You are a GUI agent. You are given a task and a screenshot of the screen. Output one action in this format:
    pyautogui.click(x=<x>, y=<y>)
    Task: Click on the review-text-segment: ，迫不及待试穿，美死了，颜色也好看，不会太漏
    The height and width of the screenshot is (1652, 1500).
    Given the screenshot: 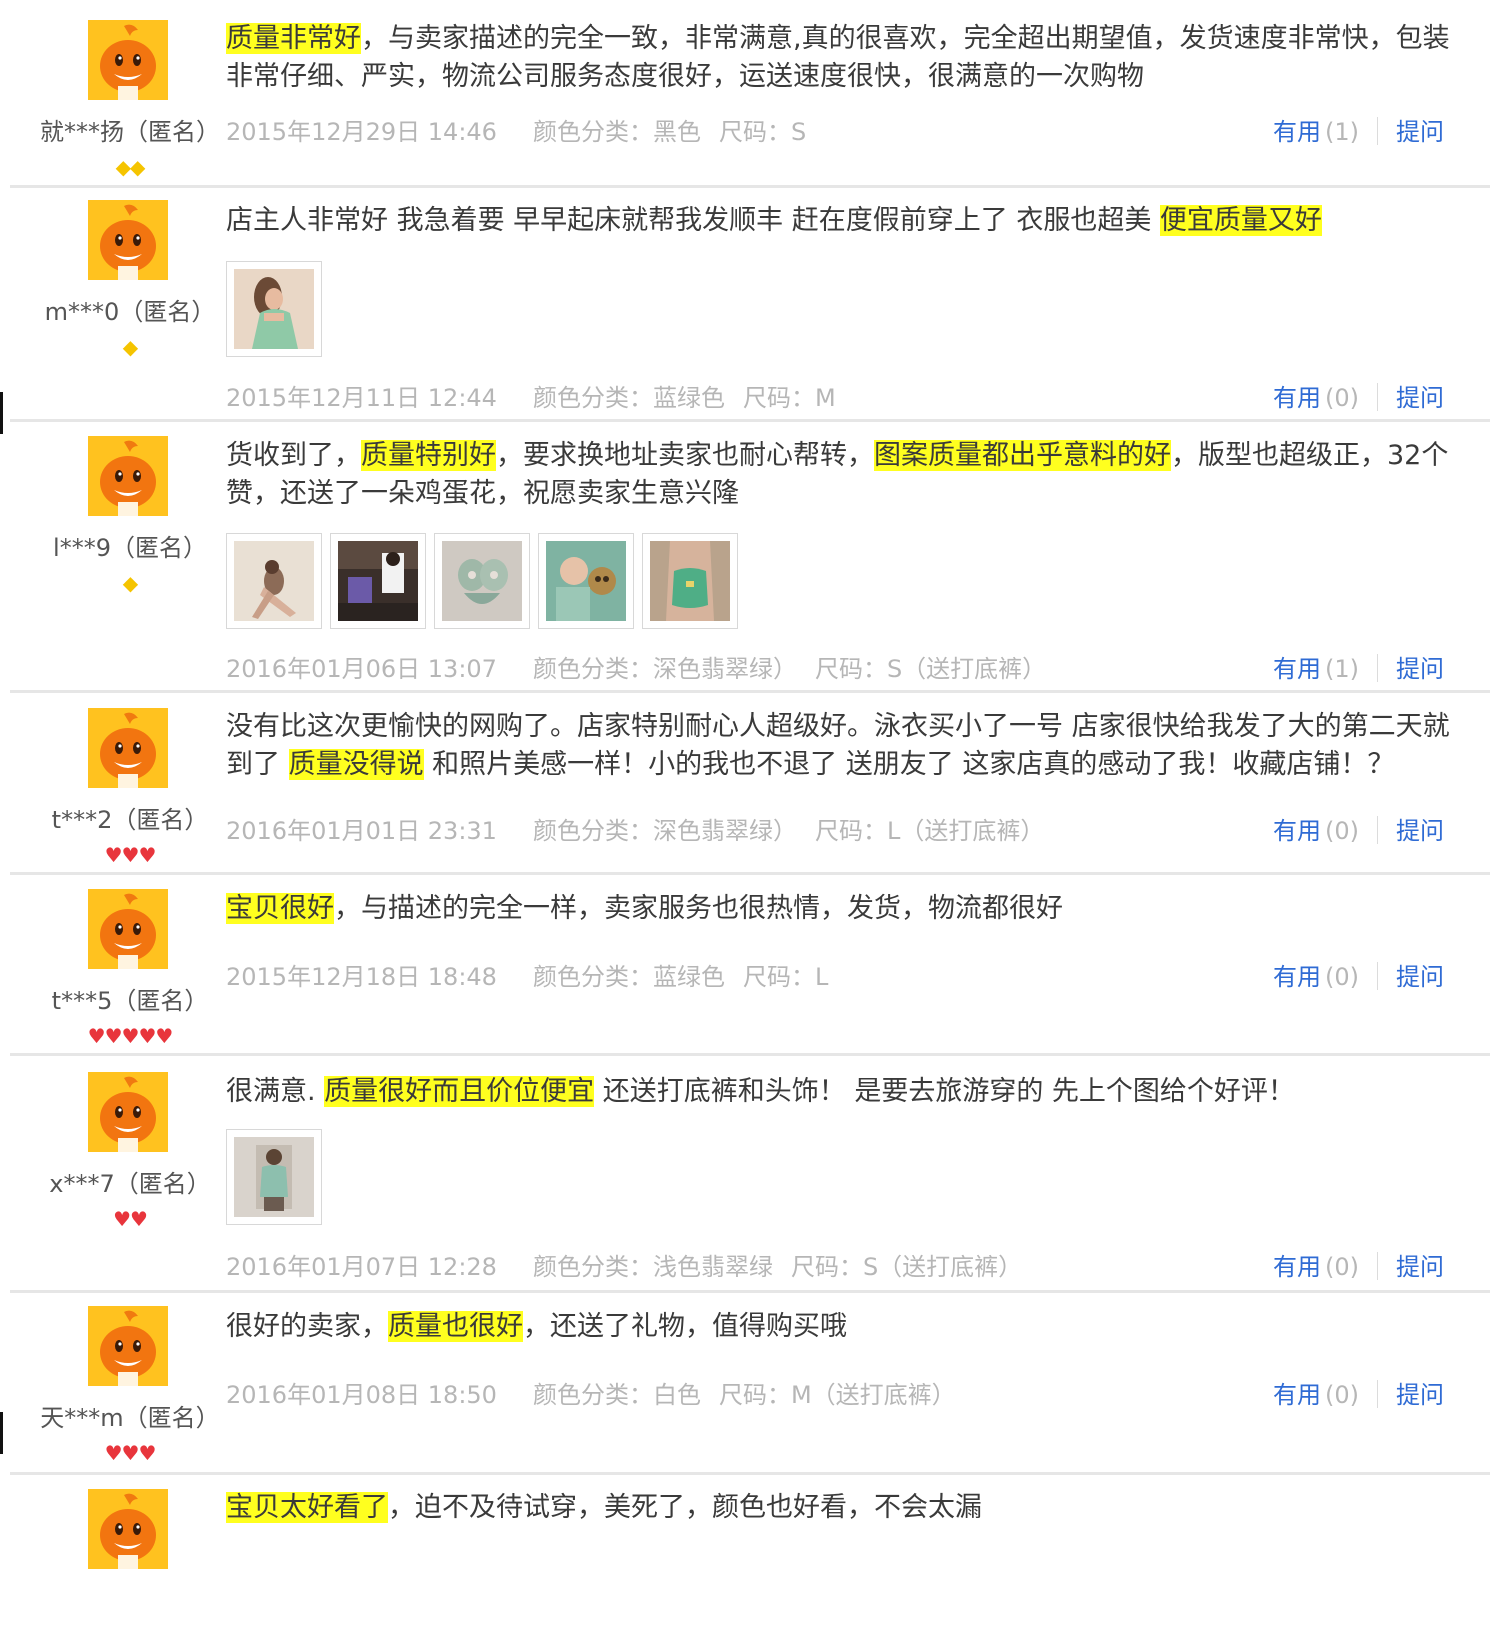 What is the action you would take?
    pyautogui.click(x=685, y=1507)
    